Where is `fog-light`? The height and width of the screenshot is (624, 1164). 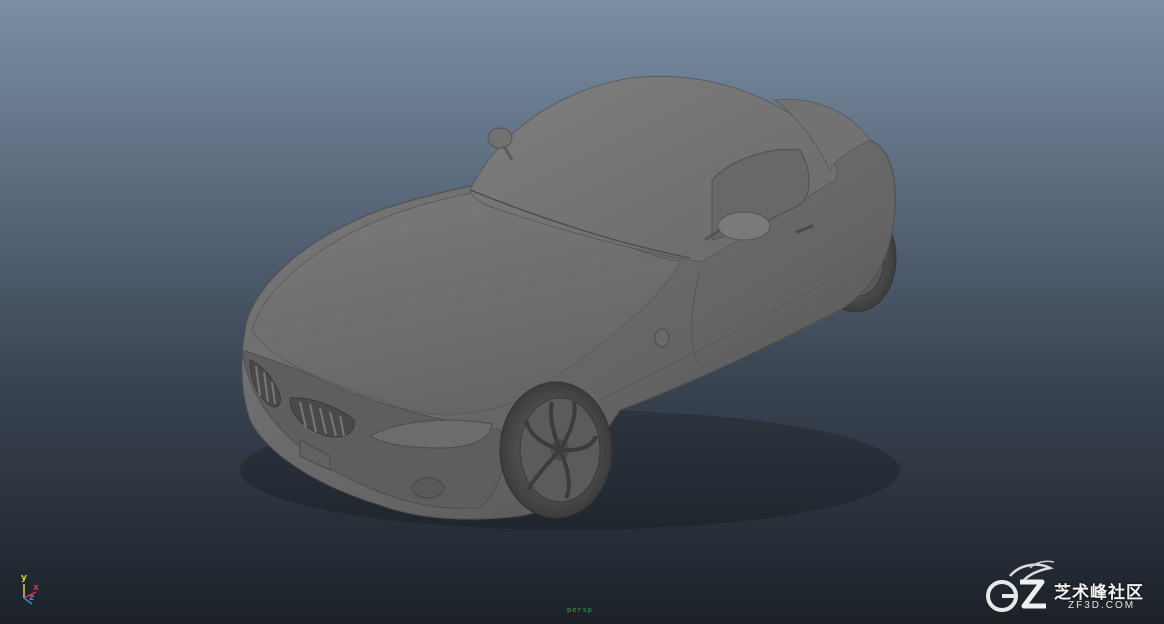
fog-light is located at coordinates (428, 488).